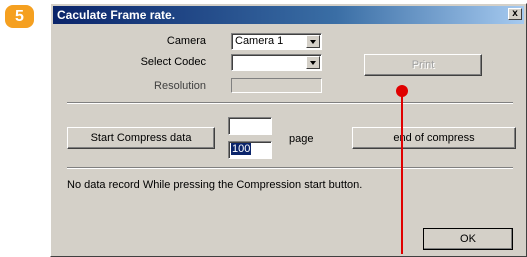 Image resolution: width=527 pixels, height=257 pixels. What do you see at coordinates (290, 168) in the screenshot?
I see `separator-bottom` at bounding box center [290, 168].